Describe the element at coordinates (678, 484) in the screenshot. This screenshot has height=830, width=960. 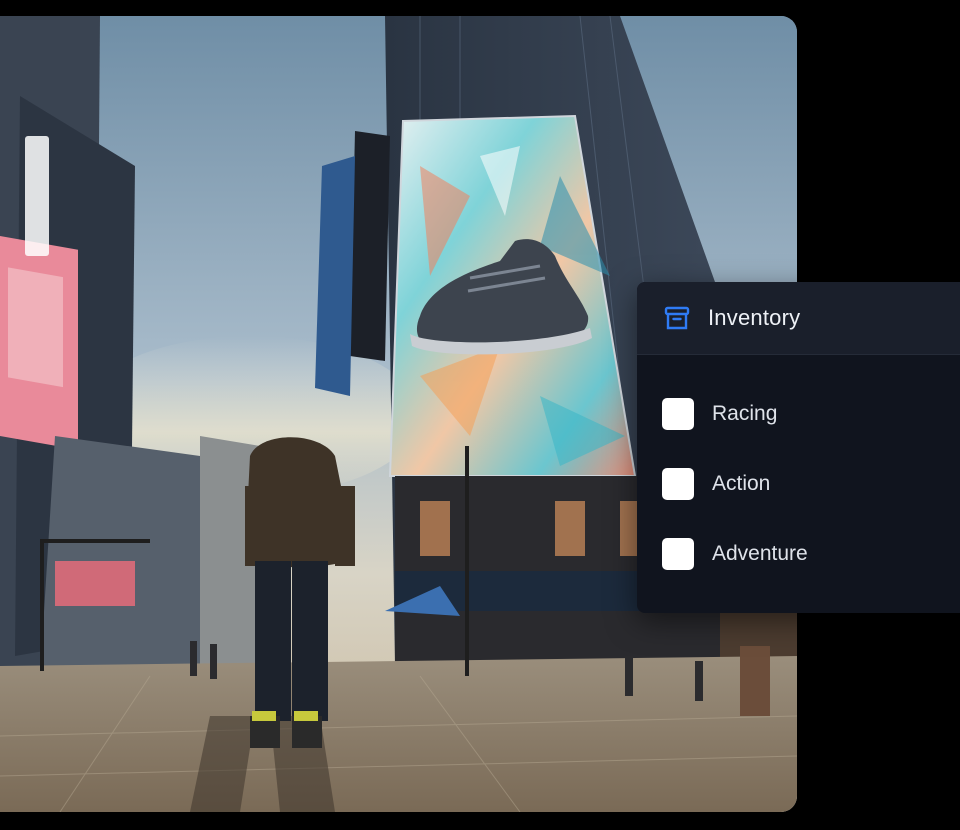
I see `action-checkbox` at that location.